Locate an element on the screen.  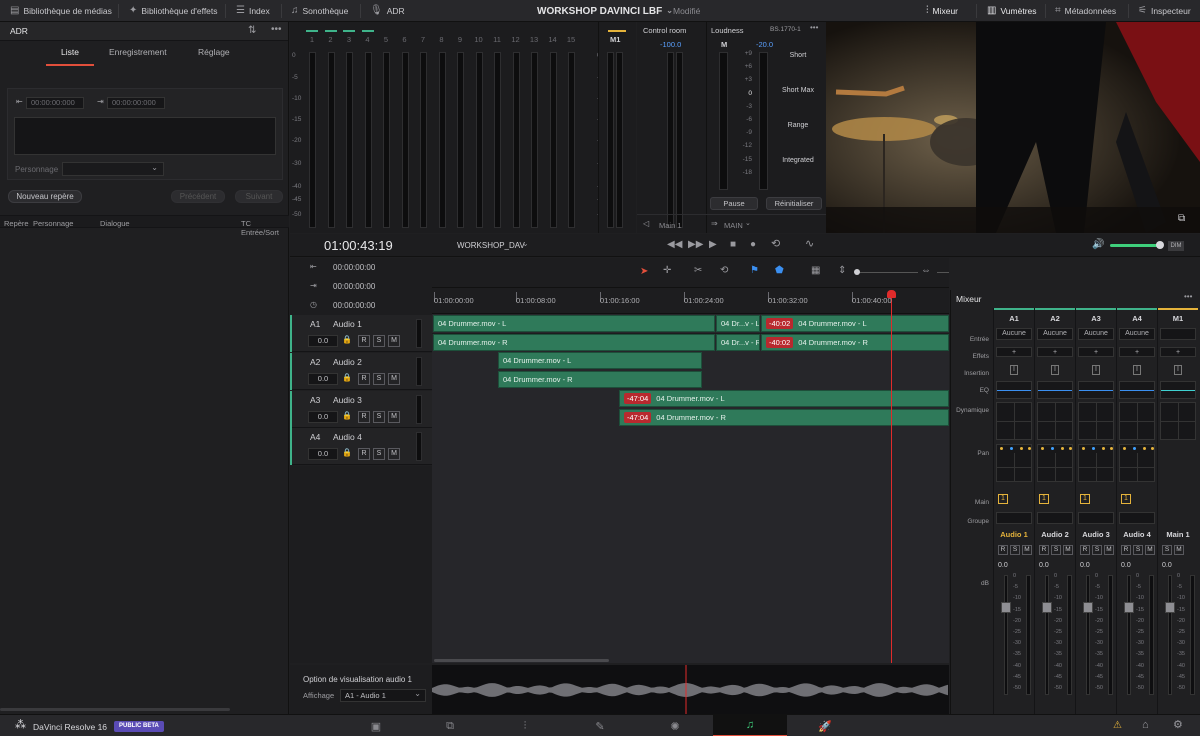
playhead is located at coordinates (891, 478).